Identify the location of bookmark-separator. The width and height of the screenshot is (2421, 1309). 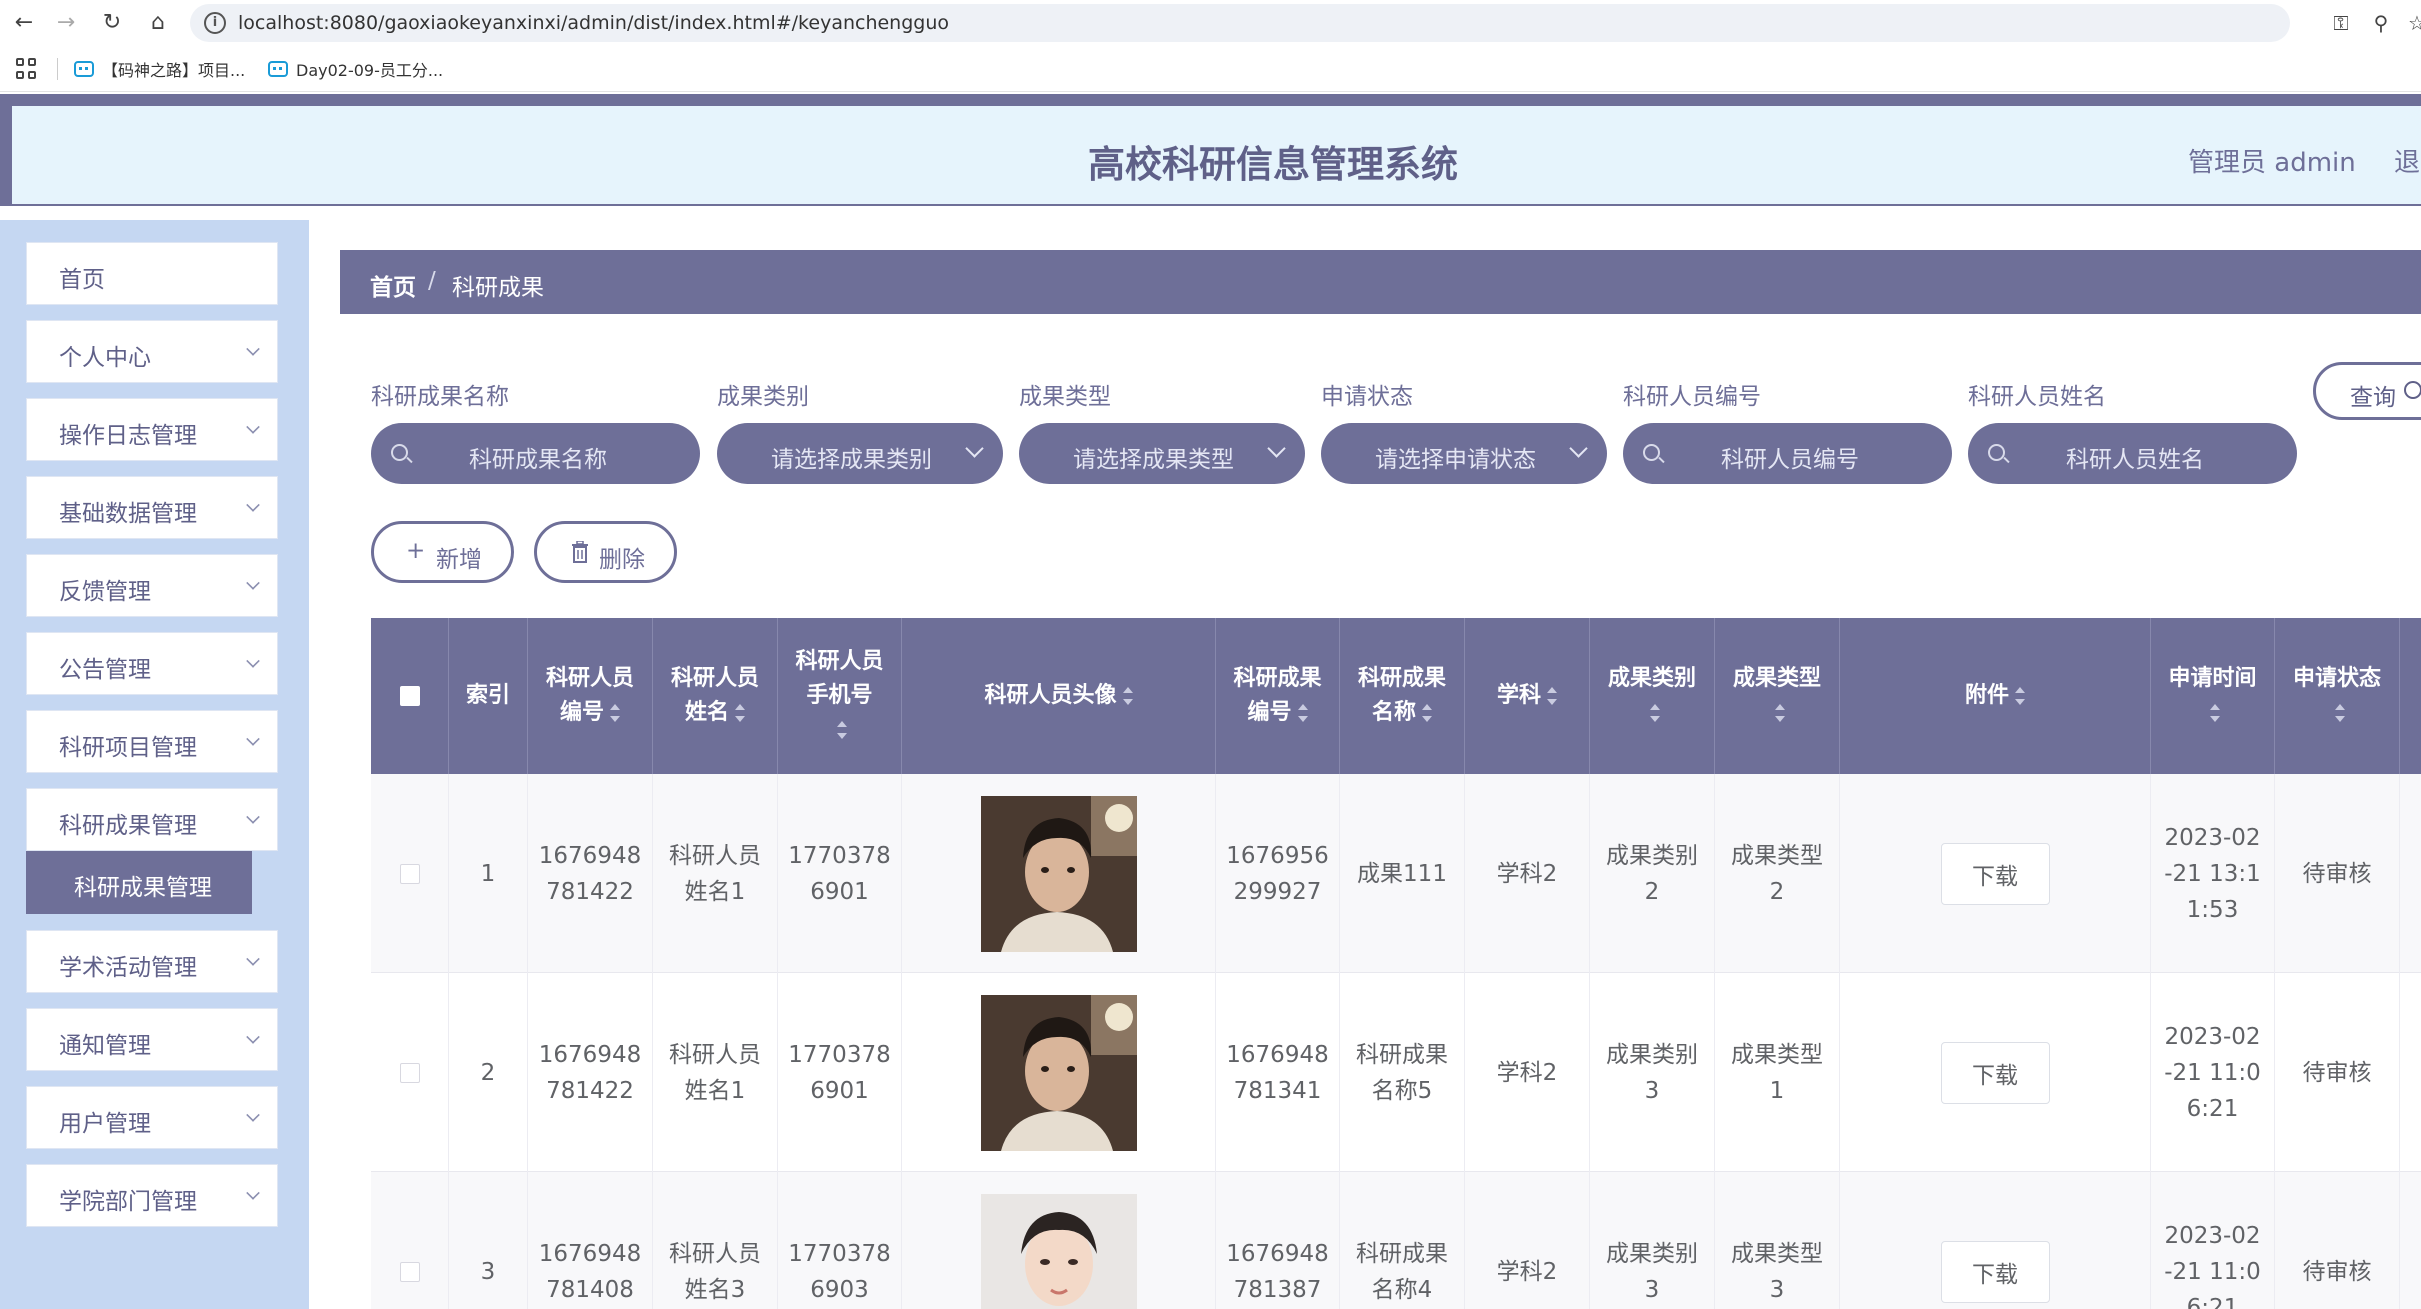
(57, 69).